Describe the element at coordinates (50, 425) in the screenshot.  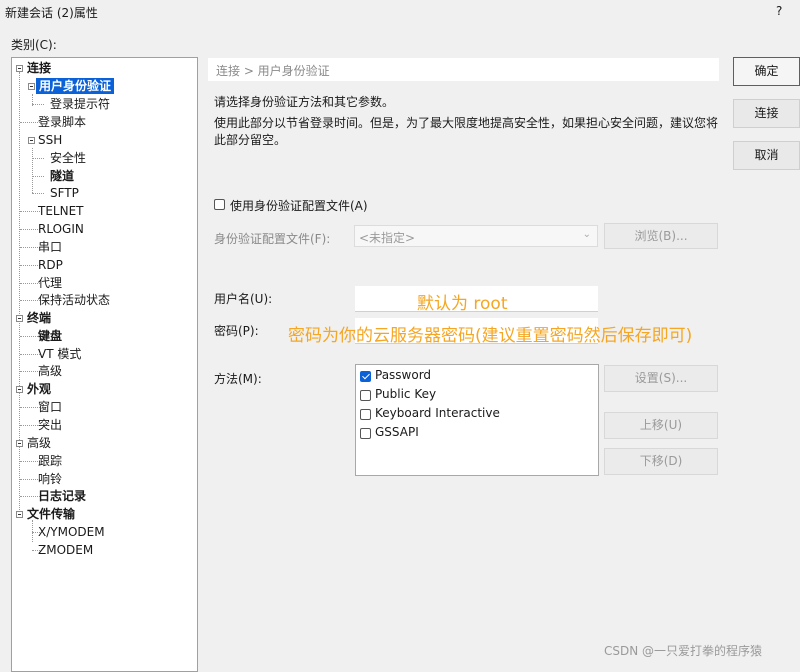
I see `tree-item-highlight: 突出` at that location.